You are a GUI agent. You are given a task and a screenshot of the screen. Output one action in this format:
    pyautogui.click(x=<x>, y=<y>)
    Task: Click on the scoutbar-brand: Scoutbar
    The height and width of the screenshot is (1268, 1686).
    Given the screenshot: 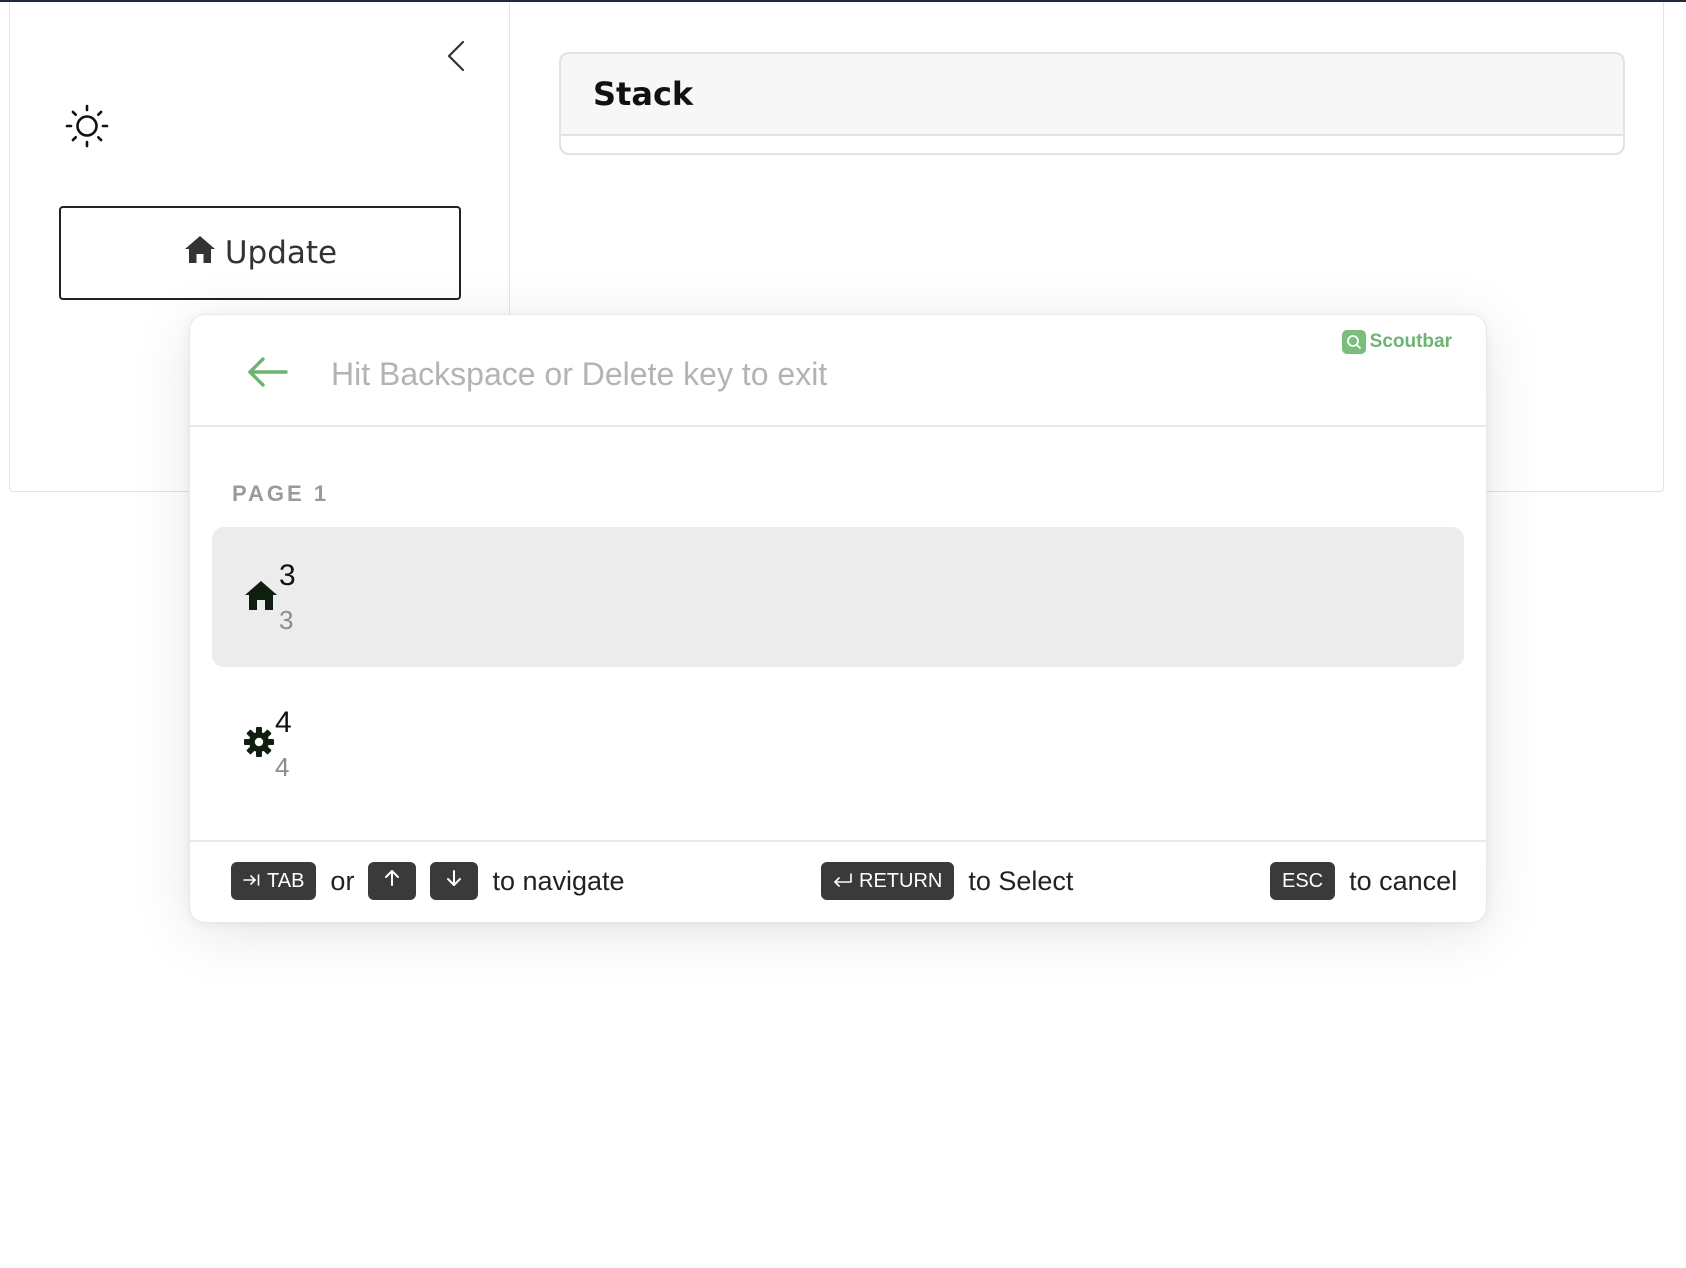 What is the action you would take?
    pyautogui.click(x=1396, y=342)
    